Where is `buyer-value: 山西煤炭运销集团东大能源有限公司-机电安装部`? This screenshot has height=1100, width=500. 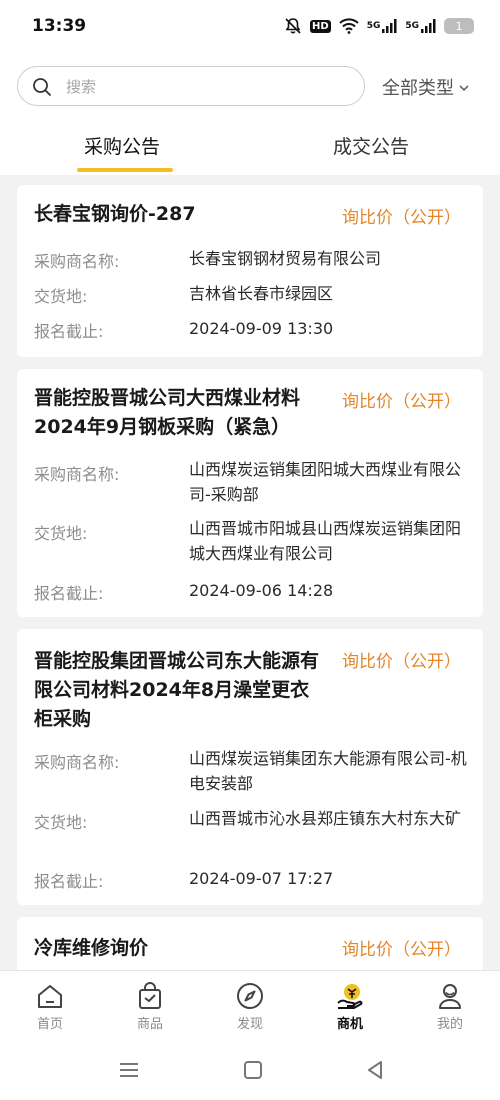
buyer-value: 山西煤炭运销集团东大能源有限公司-机电安装部 is located at coordinates (328, 771).